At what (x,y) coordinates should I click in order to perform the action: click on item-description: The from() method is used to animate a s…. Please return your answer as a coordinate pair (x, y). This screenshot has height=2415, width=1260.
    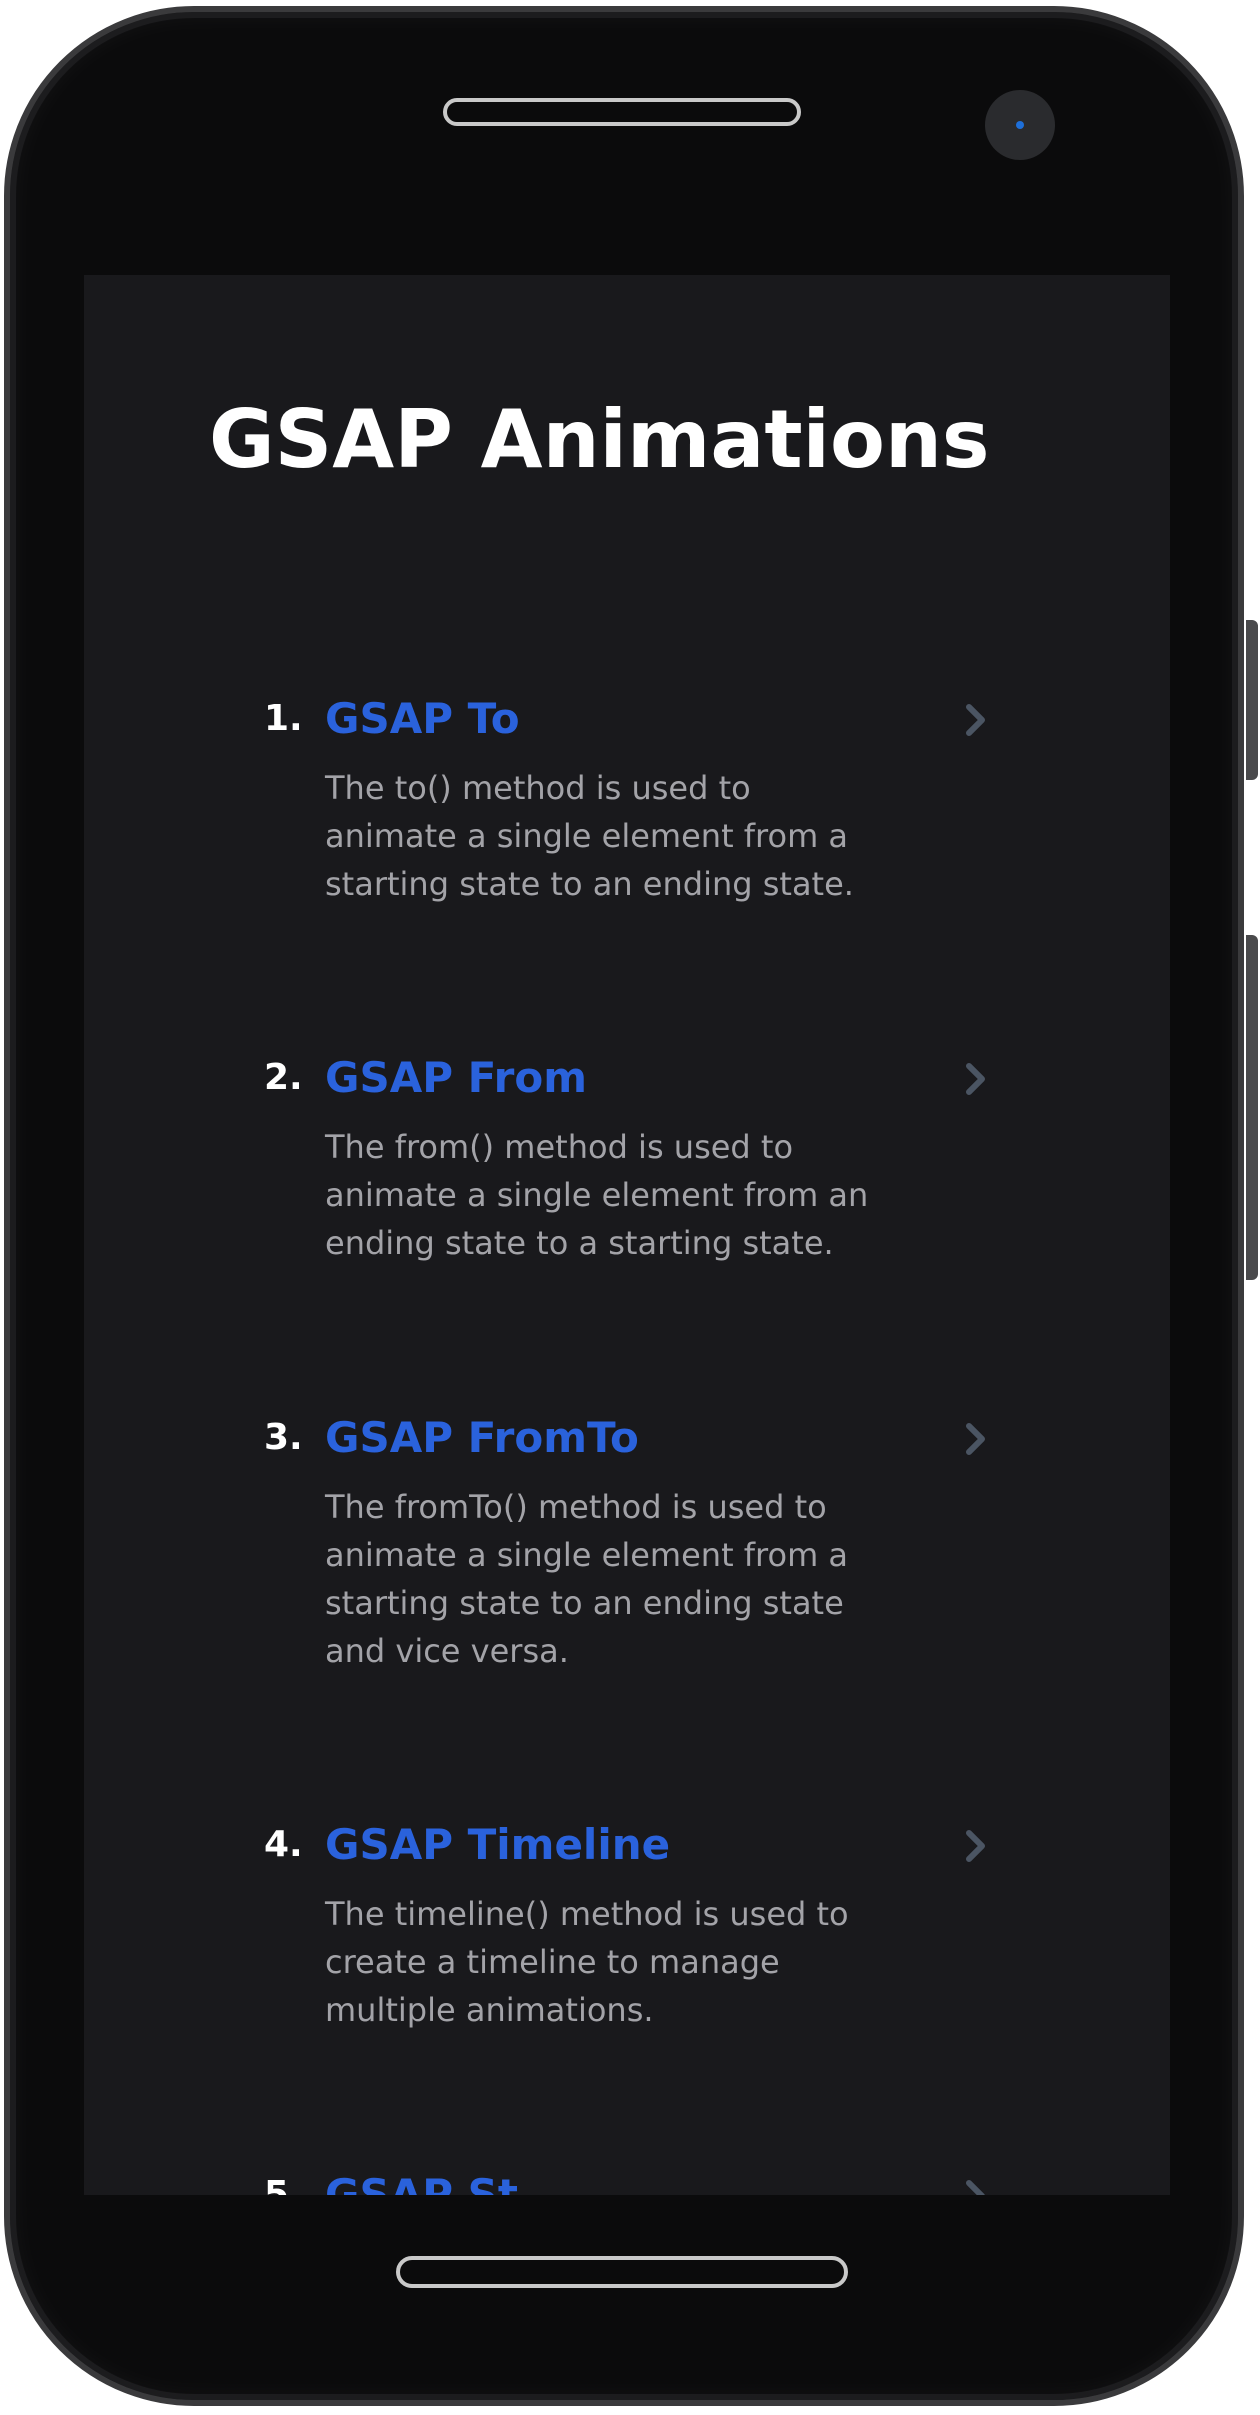
    Looking at the image, I should click on (597, 1195).